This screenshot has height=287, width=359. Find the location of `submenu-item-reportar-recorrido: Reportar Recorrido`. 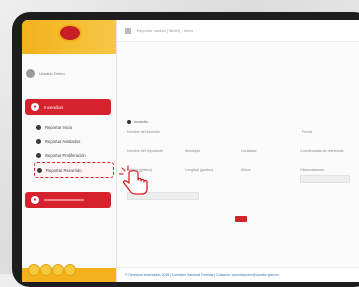

submenu-item-reportar-recorrido: Reportar Recorrido is located at coordinates (74, 170).